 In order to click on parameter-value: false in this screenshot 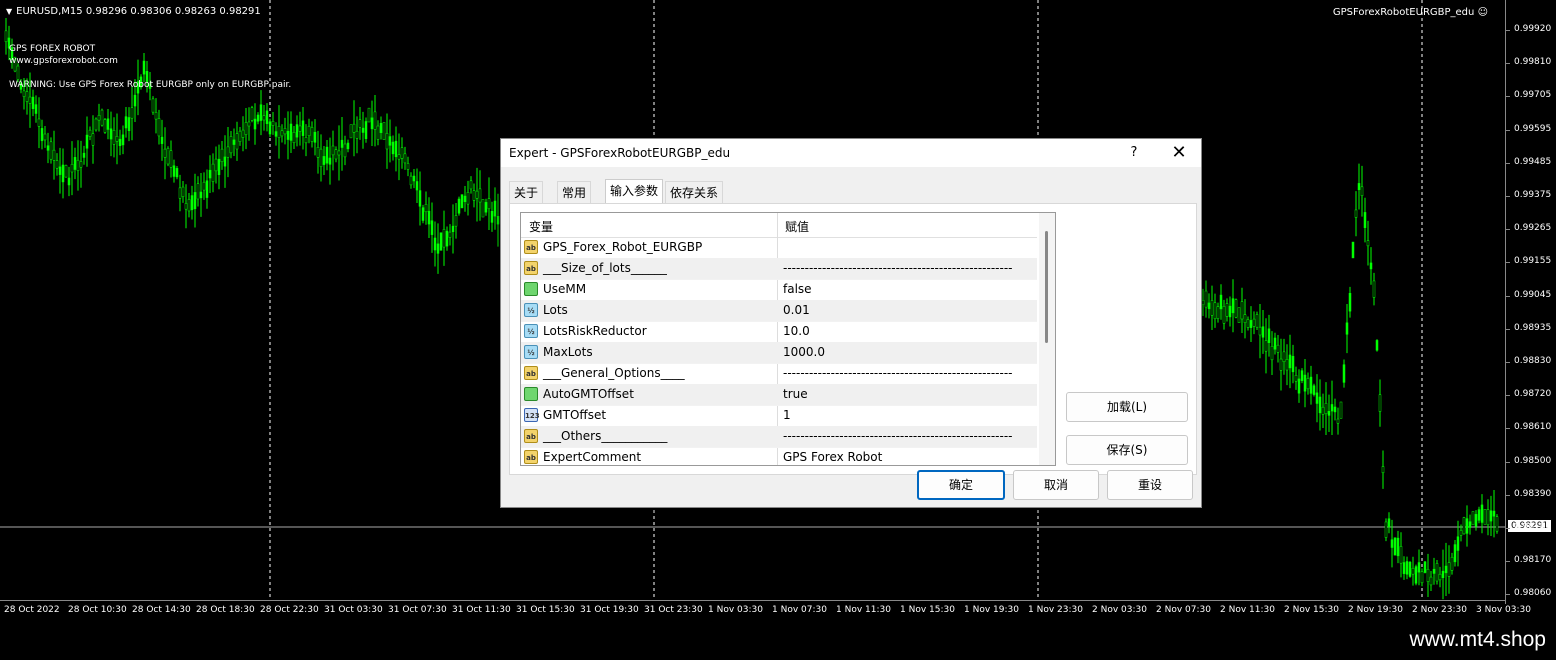, I will do `click(797, 289)`.